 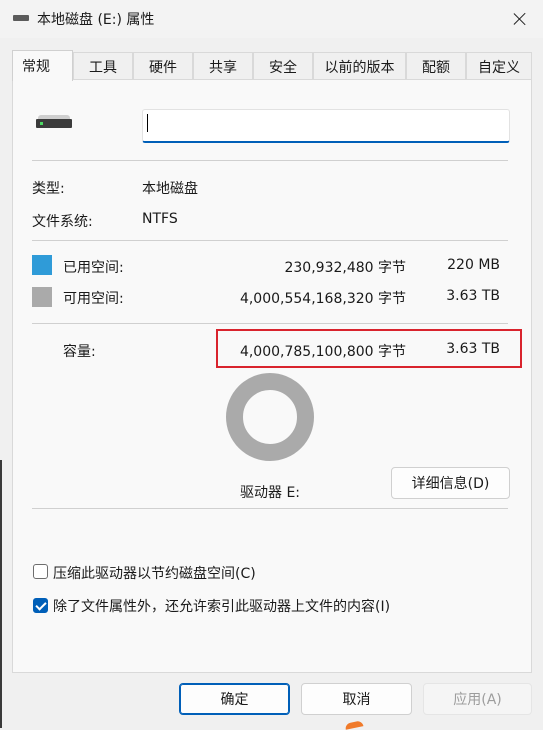 What do you see at coordinates (326, 126) in the screenshot?
I see `volume-name-input` at bounding box center [326, 126].